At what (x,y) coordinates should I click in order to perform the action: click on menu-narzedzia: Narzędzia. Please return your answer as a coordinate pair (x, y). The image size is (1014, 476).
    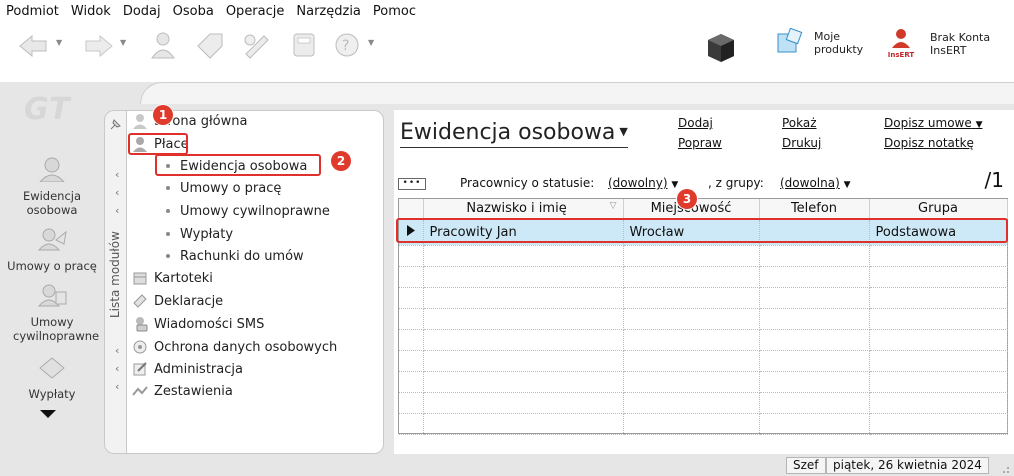
    Looking at the image, I should click on (328, 11).